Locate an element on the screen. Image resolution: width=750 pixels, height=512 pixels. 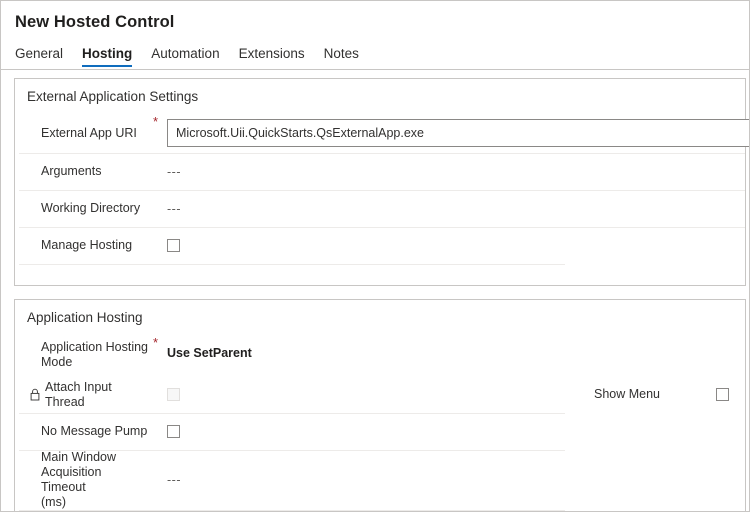
field-row-external-app-uri: External App URI * is located at coordinates (382, 133).